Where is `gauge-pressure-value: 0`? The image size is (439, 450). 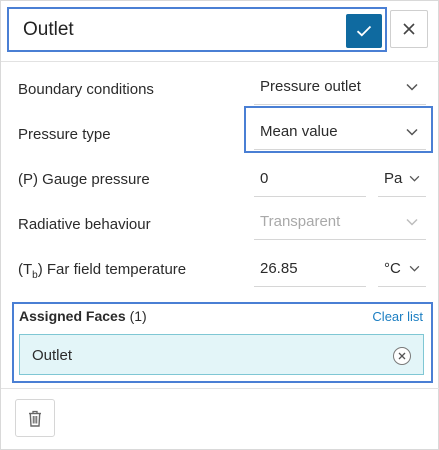
gauge-pressure-value: 0 is located at coordinates (264, 178).